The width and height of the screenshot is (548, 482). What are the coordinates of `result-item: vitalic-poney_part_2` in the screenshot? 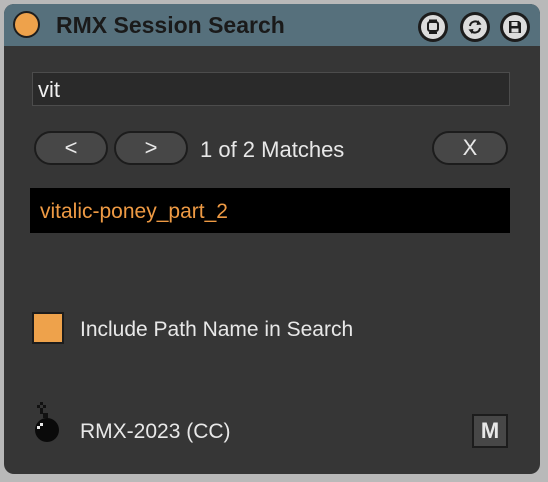 It's located at (134, 212).